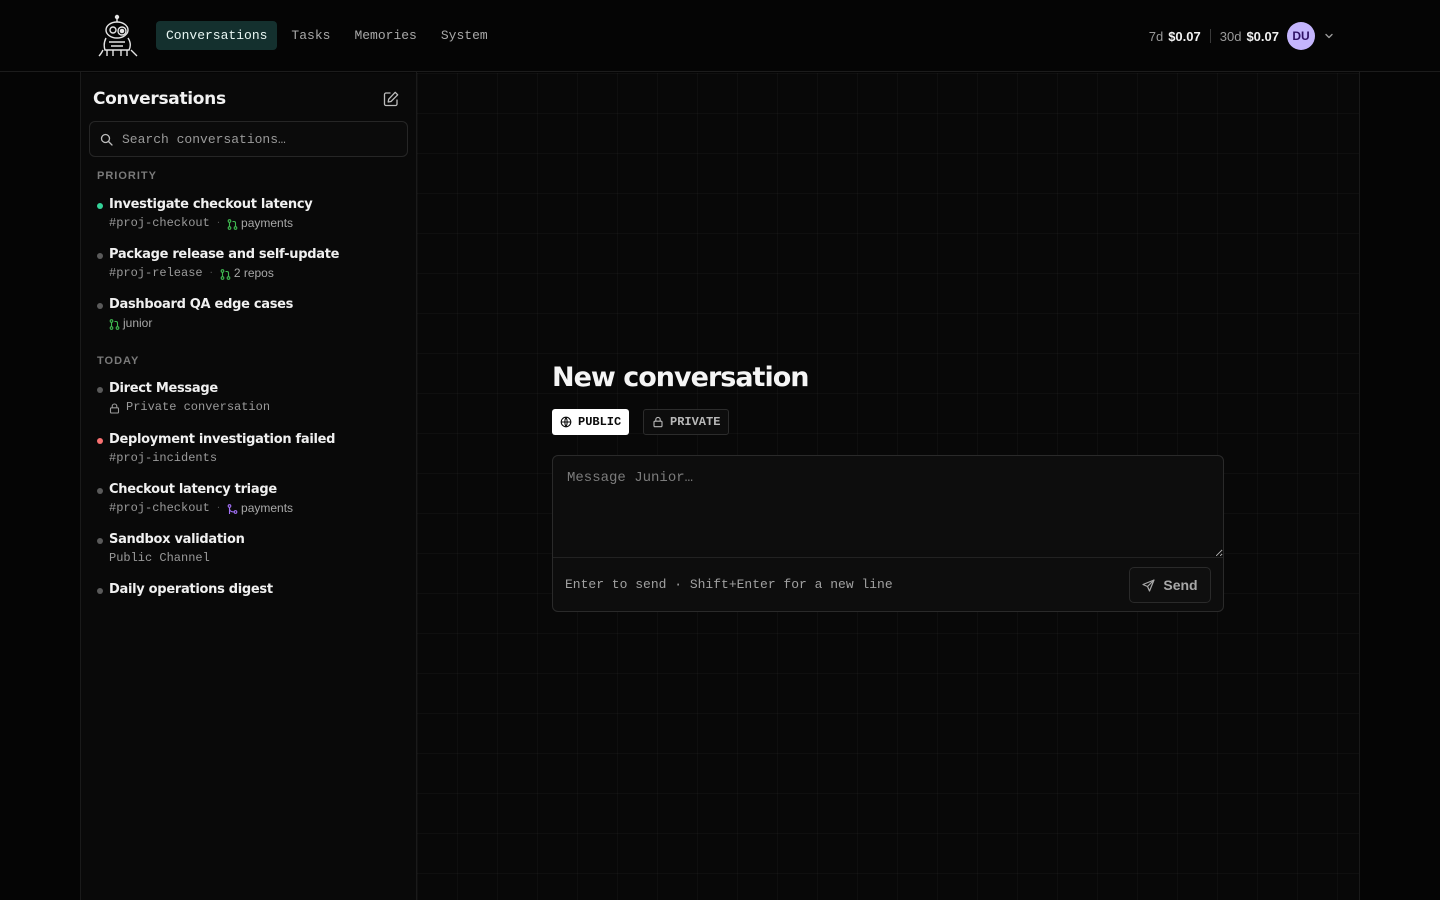 This screenshot has height=900, width=1440. Describe the element at coordinates (211, 204) in the screenshot. I see `conversation-title: Investigate checkout latency` at that location.